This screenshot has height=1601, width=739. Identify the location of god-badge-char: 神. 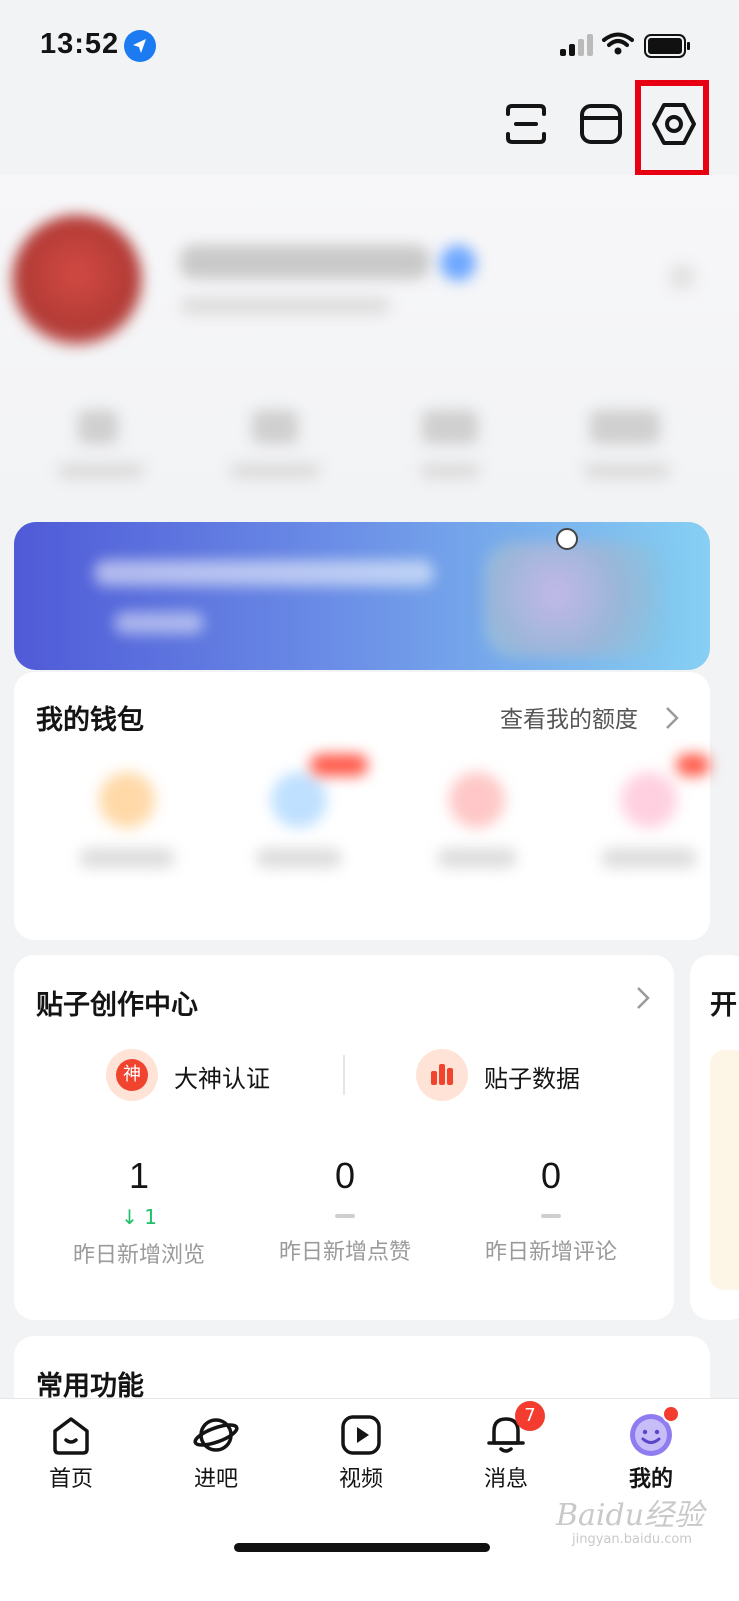
(132, 1075).